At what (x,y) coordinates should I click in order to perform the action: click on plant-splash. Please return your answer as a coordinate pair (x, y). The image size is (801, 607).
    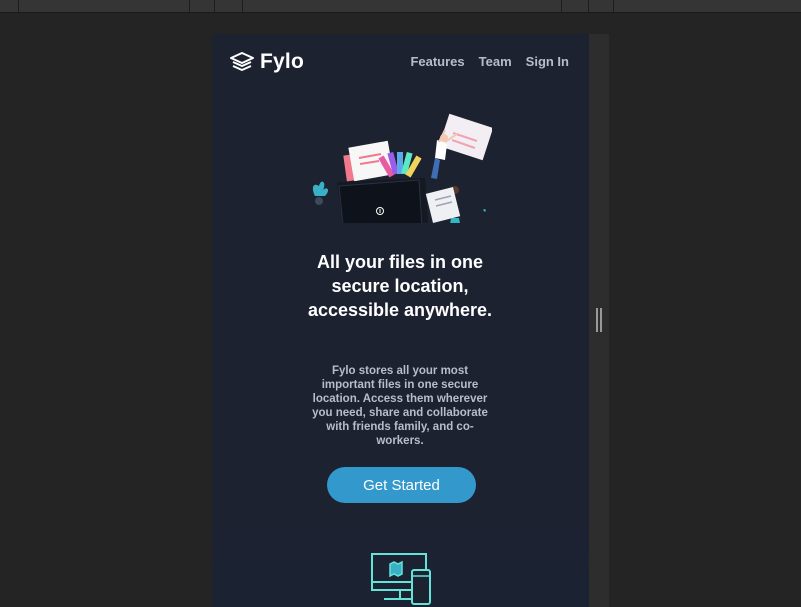
    Looking at the image, I should click on (320, 188).